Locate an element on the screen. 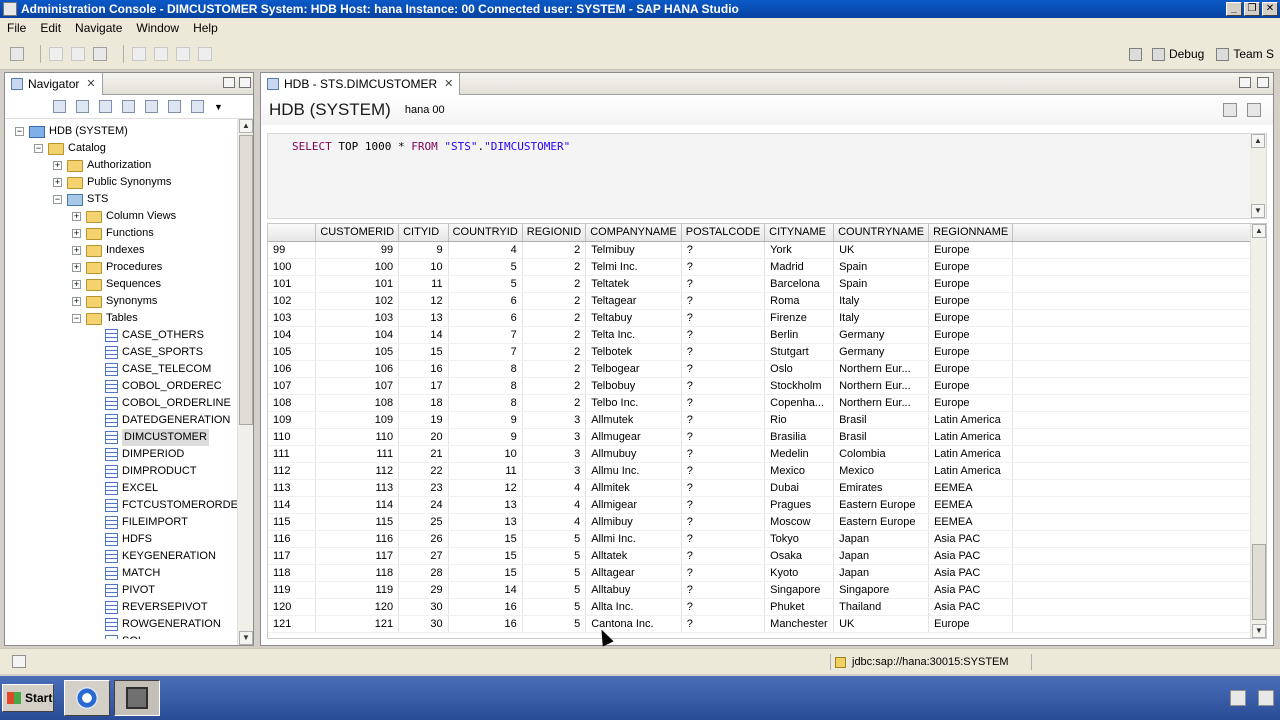 Image resolution: width=1280 pixels, height=720 pixels. table-cell: 26 is located at coordinates (423, 539).